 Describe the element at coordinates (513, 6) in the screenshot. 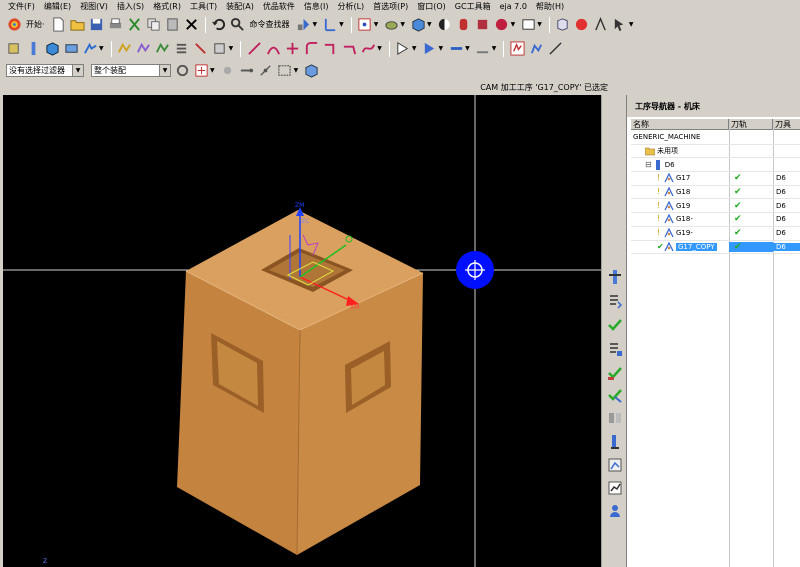

I see `menu-item-13: eja 7.0` at that location.